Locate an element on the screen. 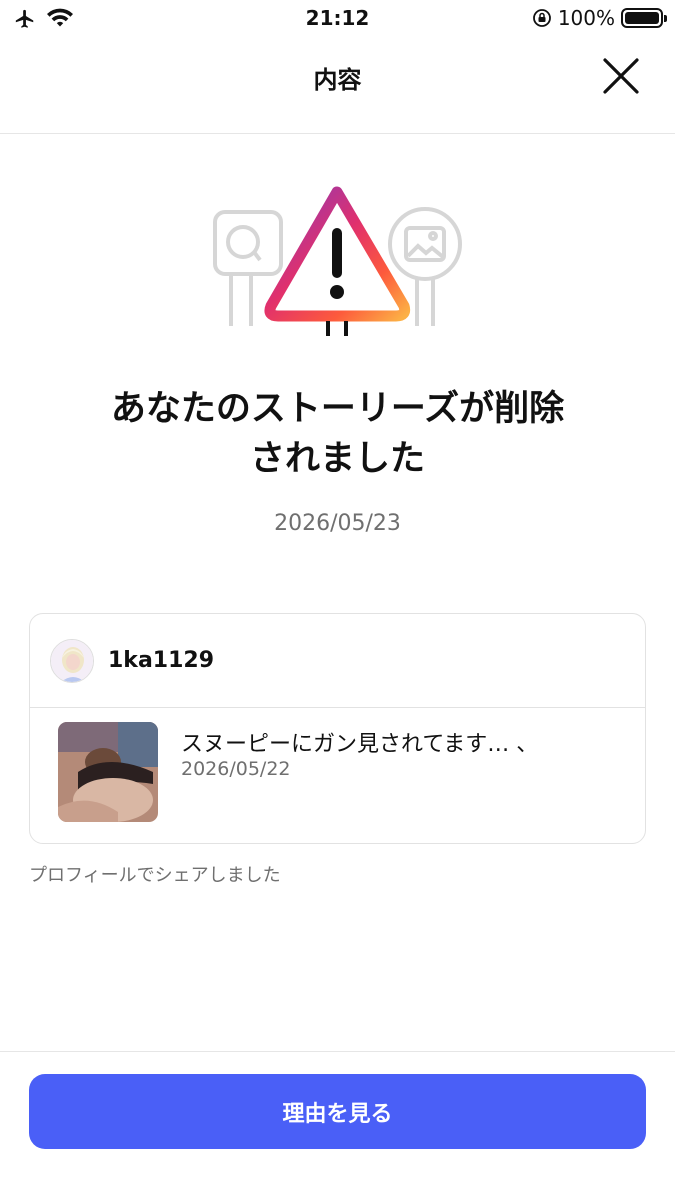 Image resolution: width=675 pixels, height=1200 pixels. card-body: スヌーピーにガン見されてます… 、 2026/05/22 is located at coordinates (337, 775).